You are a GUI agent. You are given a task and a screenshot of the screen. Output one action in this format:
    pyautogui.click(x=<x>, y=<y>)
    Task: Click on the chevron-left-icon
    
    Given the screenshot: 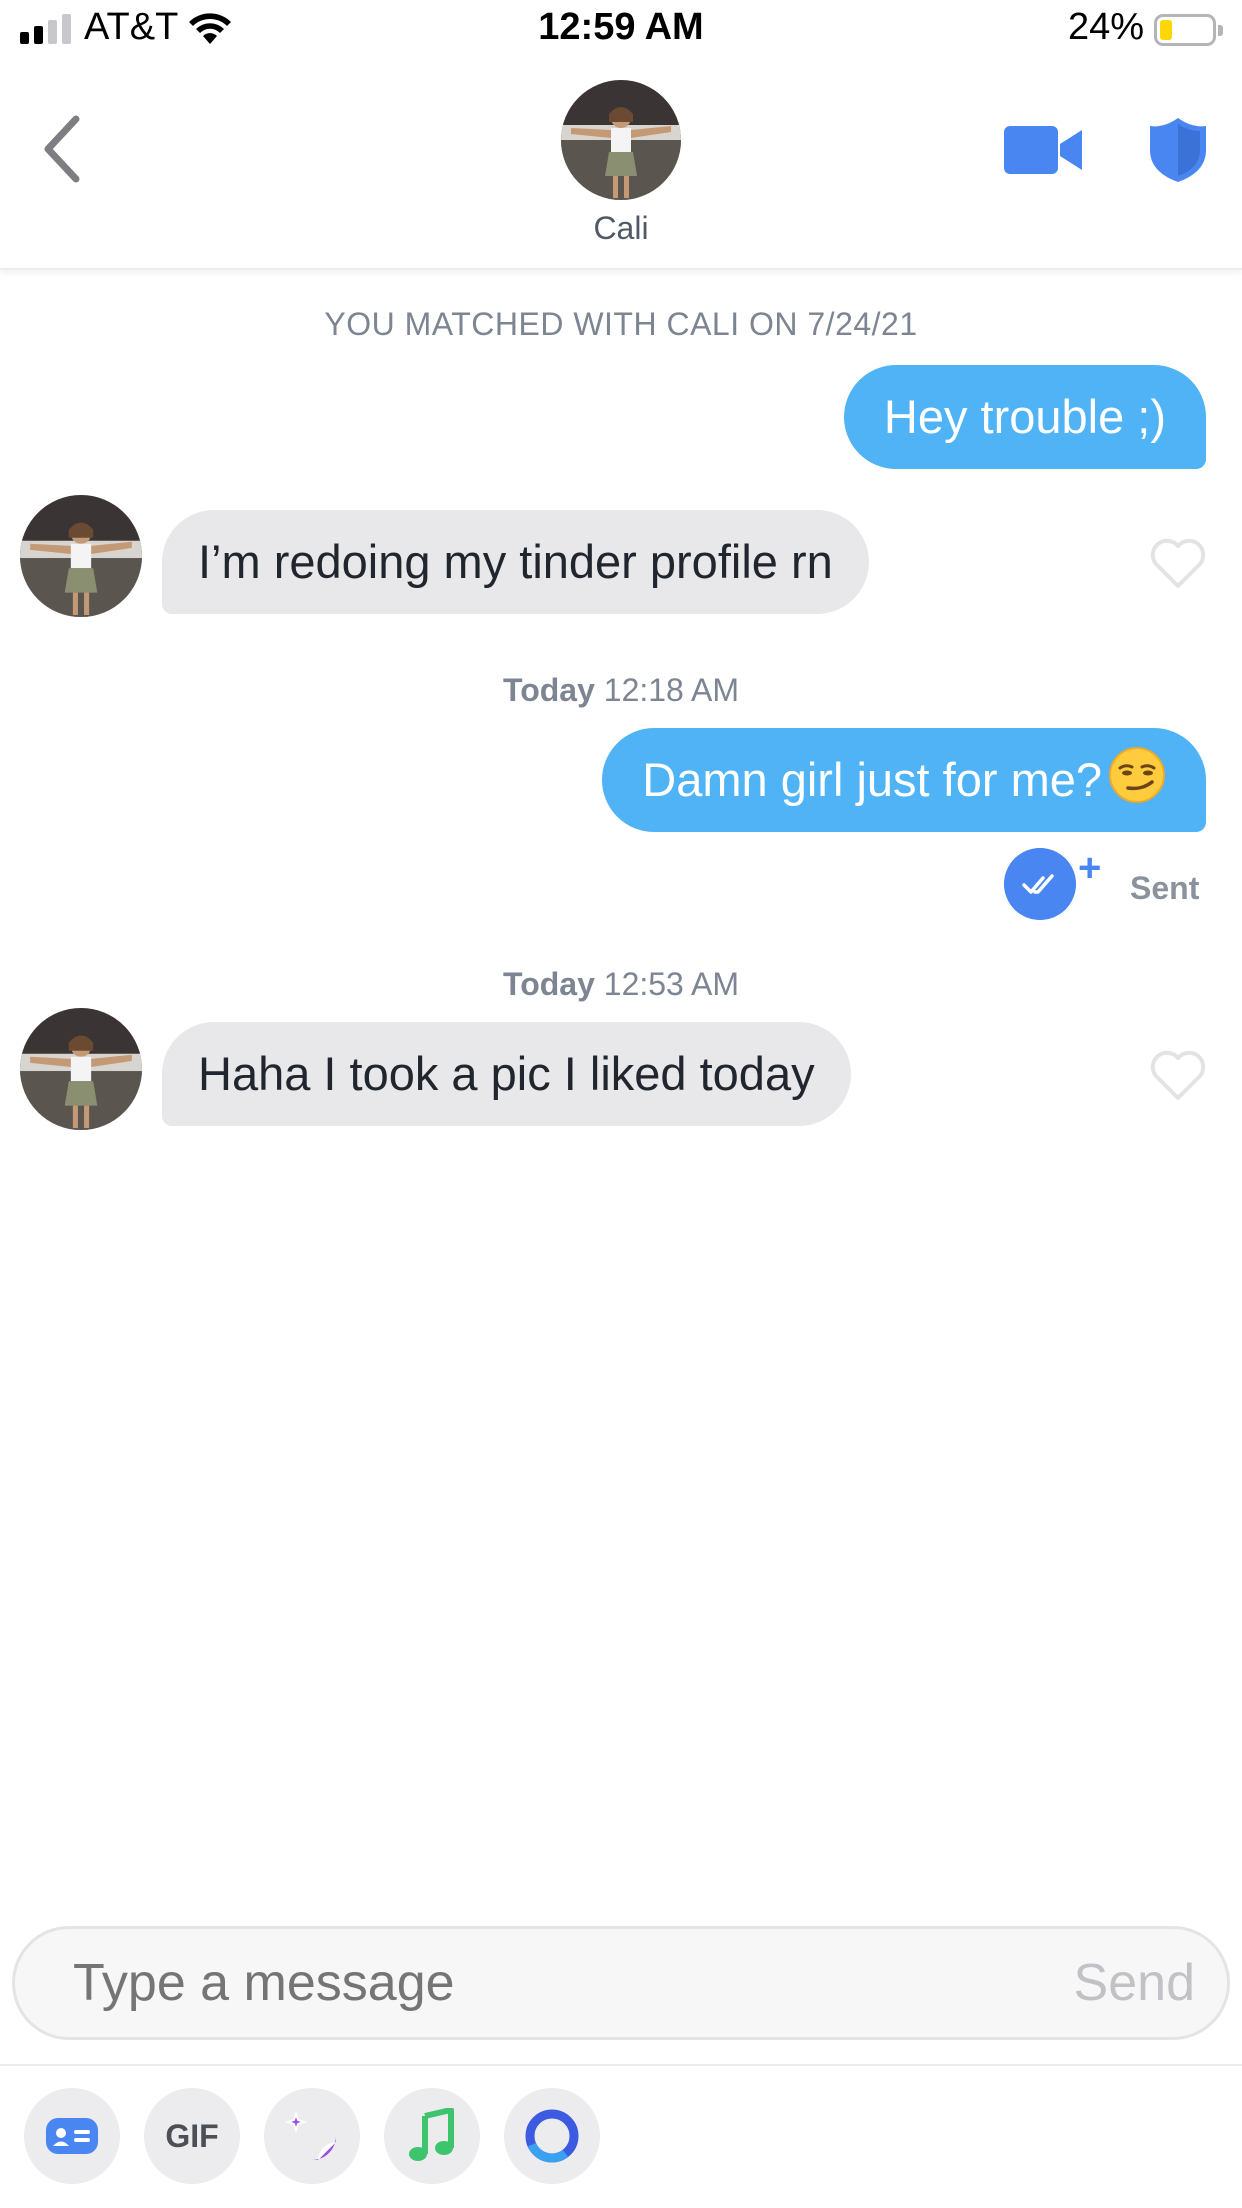 What is the action you would take?
    pyautogui.click(x=64, y=149)
    